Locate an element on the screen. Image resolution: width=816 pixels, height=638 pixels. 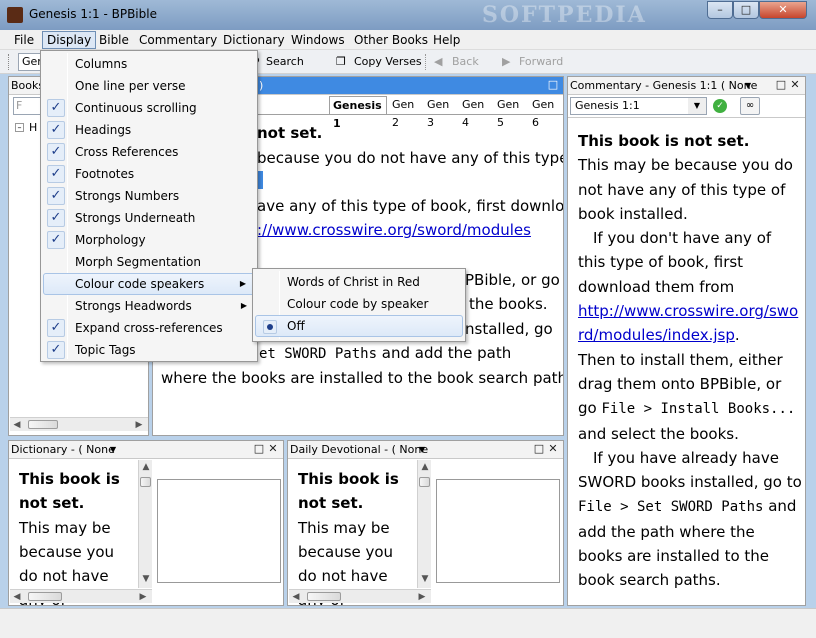
menu-help: Help is located at coordinates (446, 40).